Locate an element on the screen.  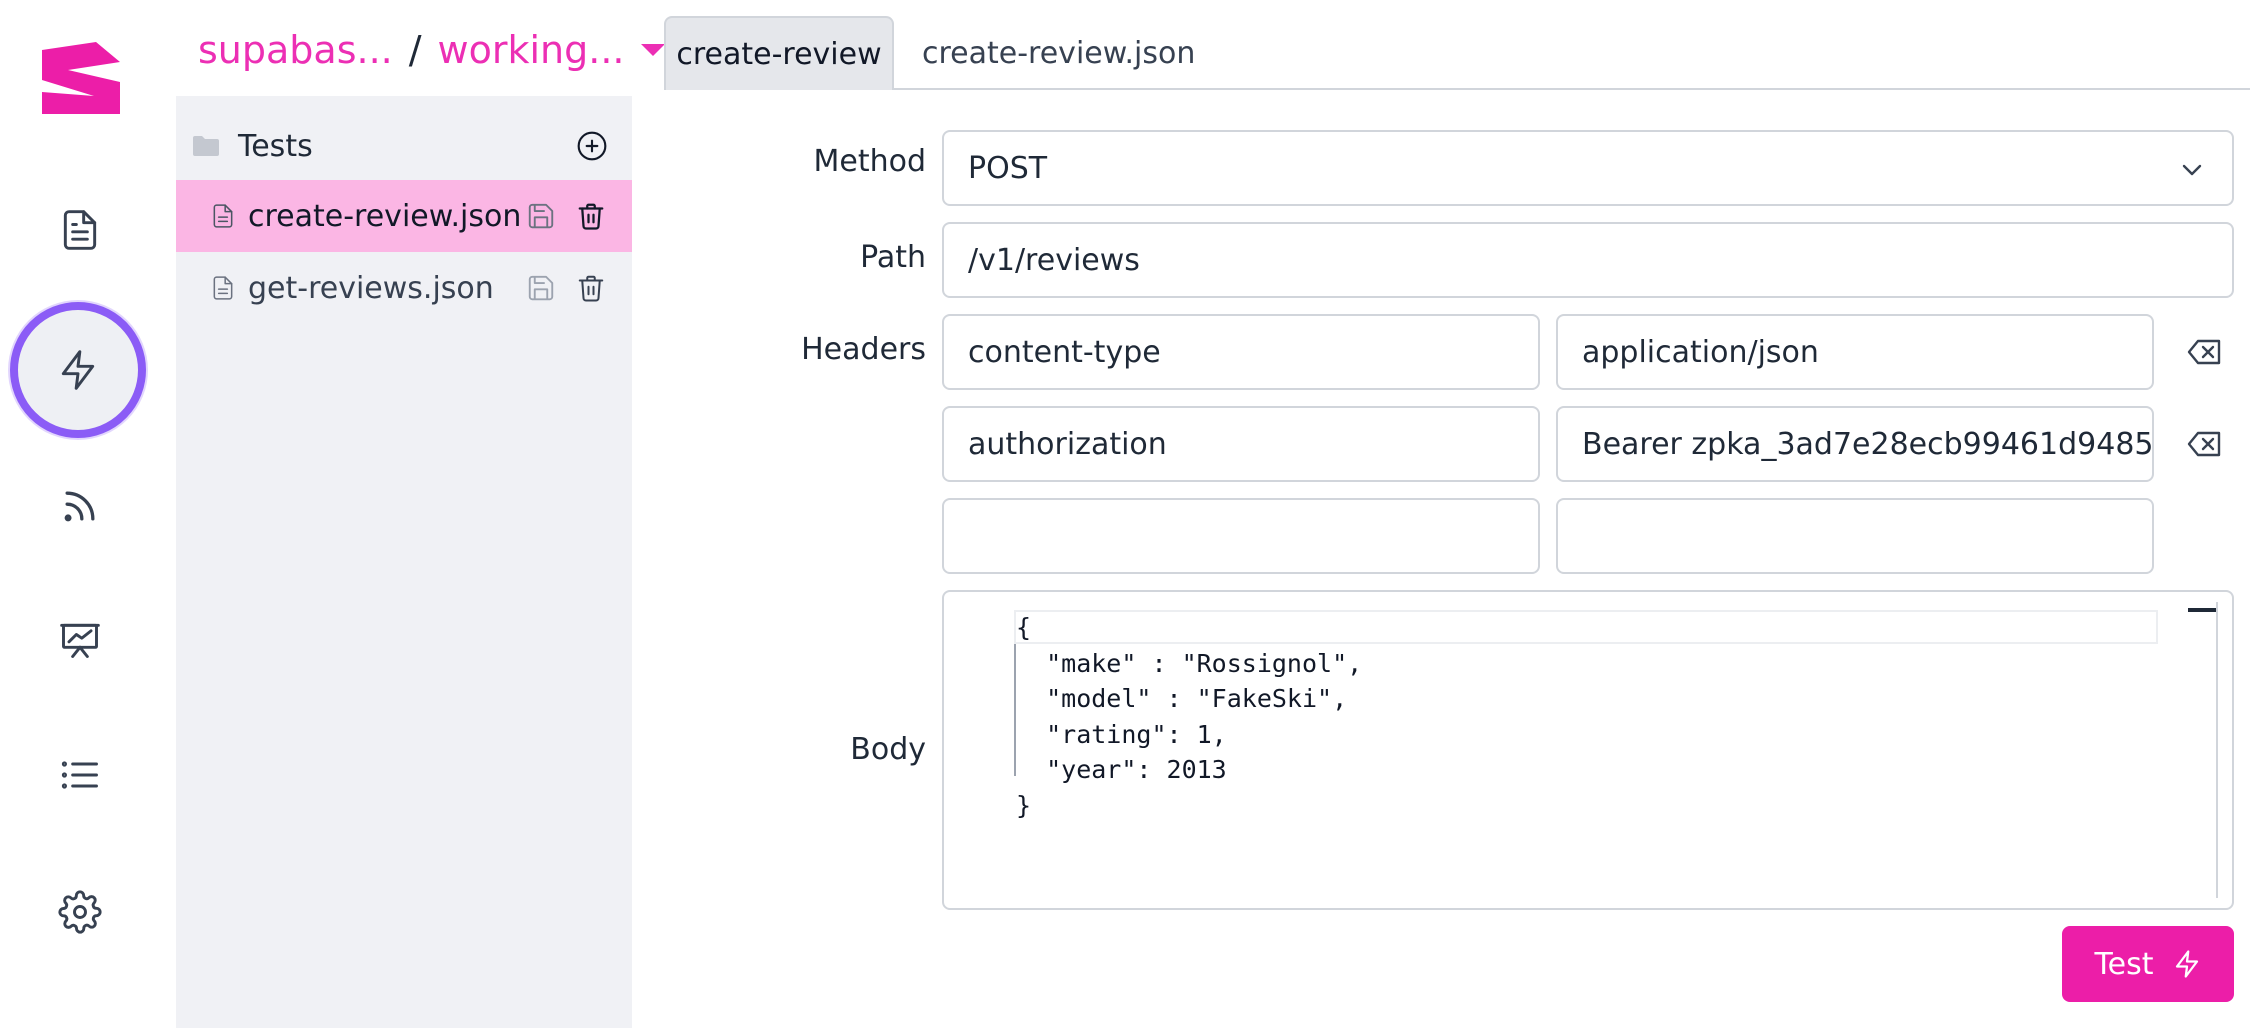
minimap-slider is located at coordinates (2202, 610).